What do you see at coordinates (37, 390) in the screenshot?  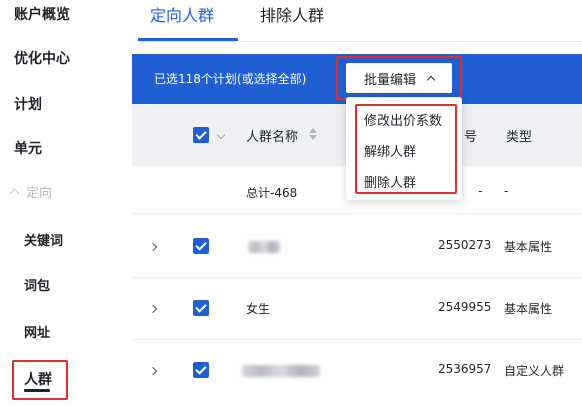 I see `active-indicator` at bounding box center [37, 390].